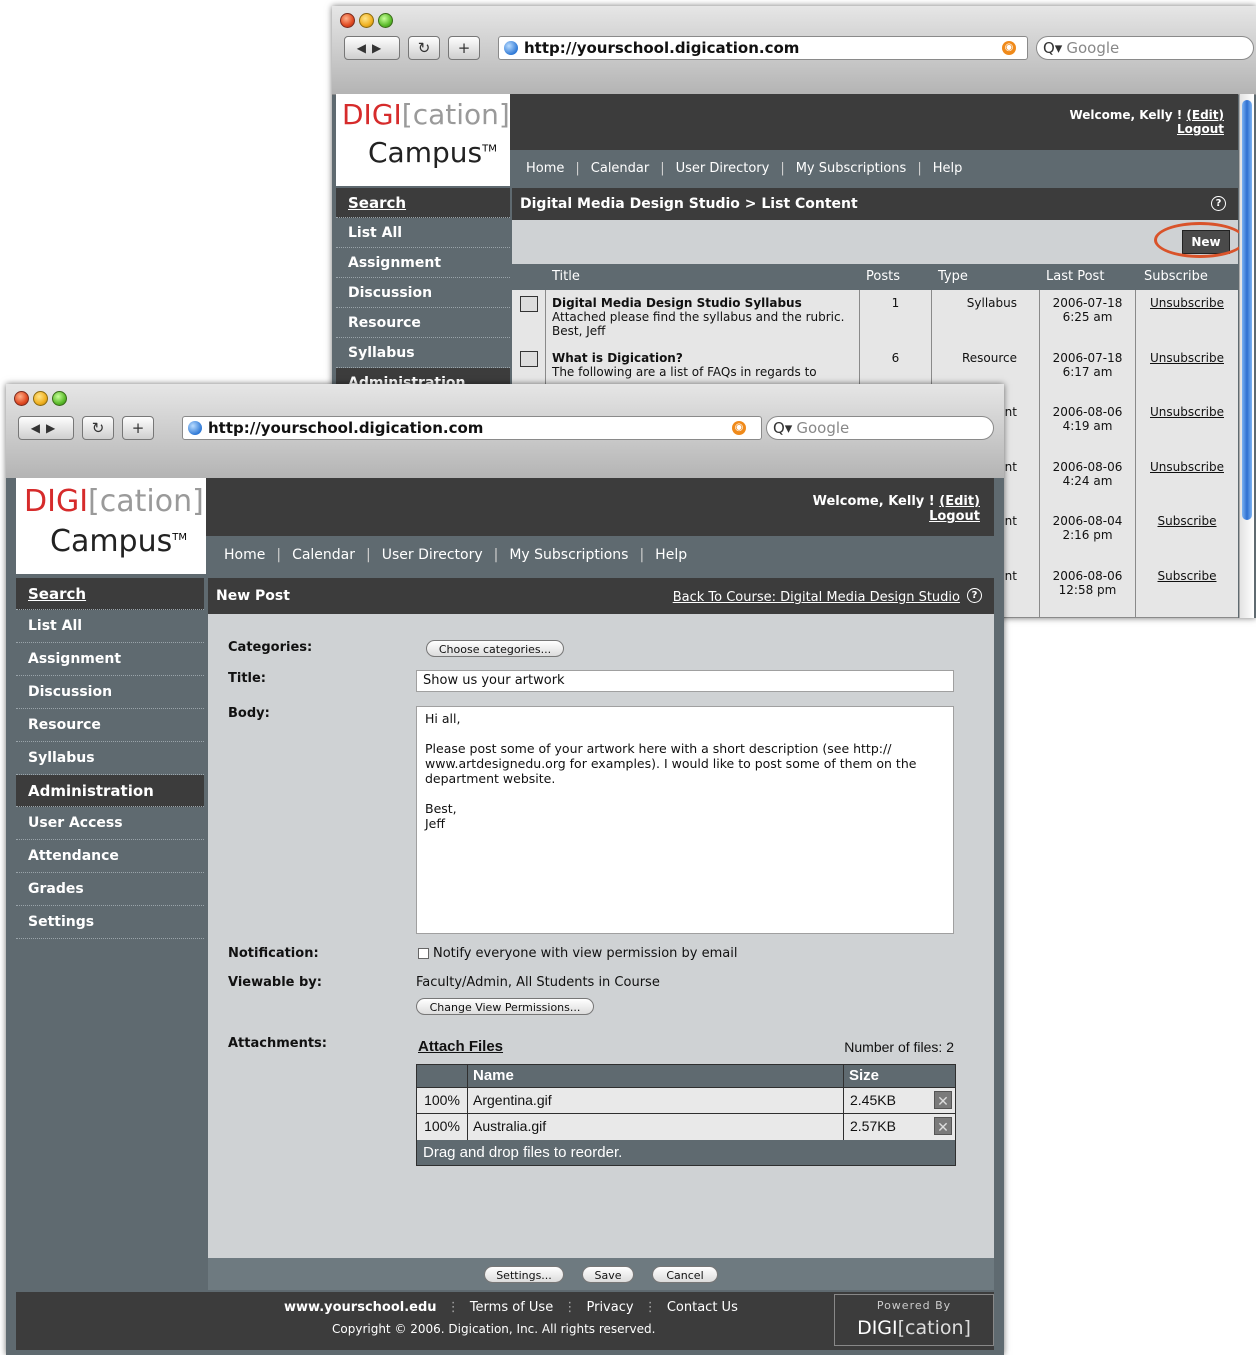  Describe the element at coordinates (953, 276) in the screenshot. I see `col-type: Type` at that location.